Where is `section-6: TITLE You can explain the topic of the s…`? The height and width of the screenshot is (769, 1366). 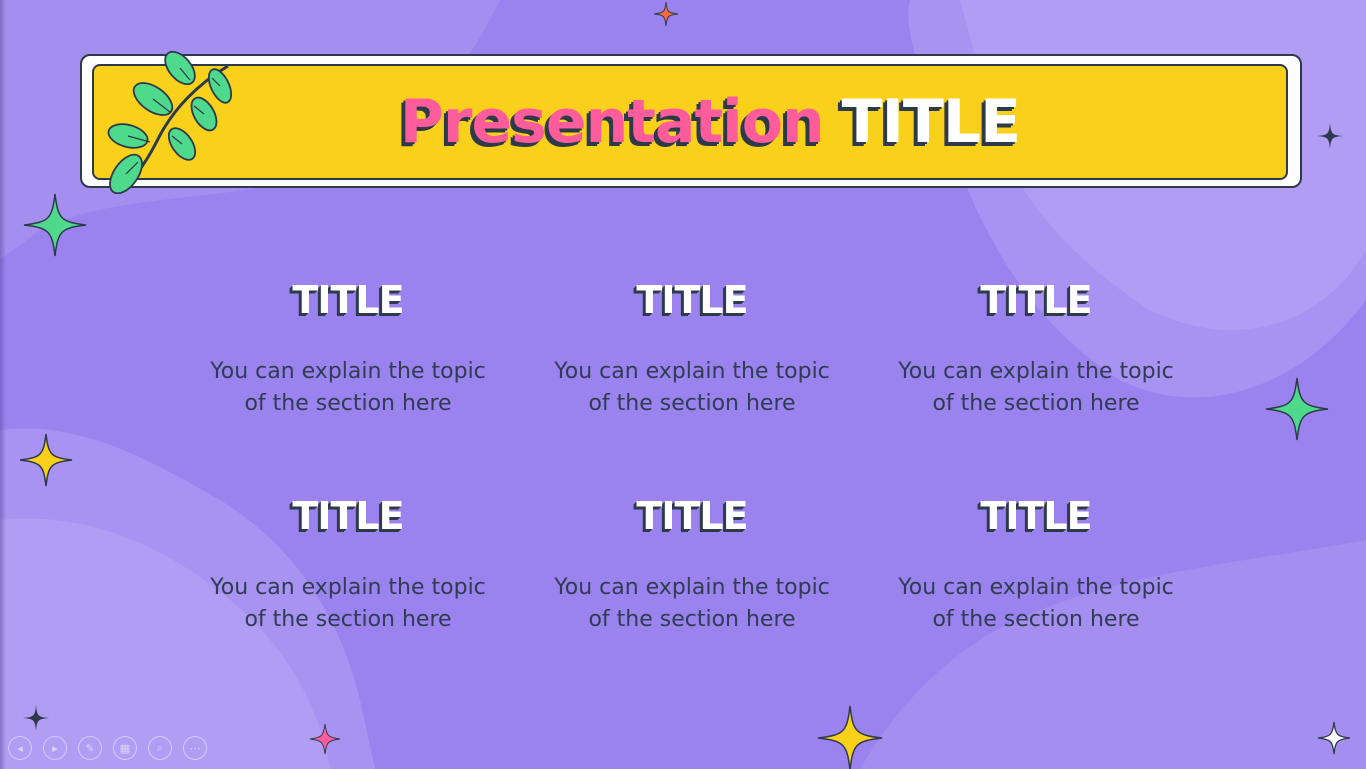 section-6: TITLE You can explain the topic of the s… is located at coordinates (1036, 563).